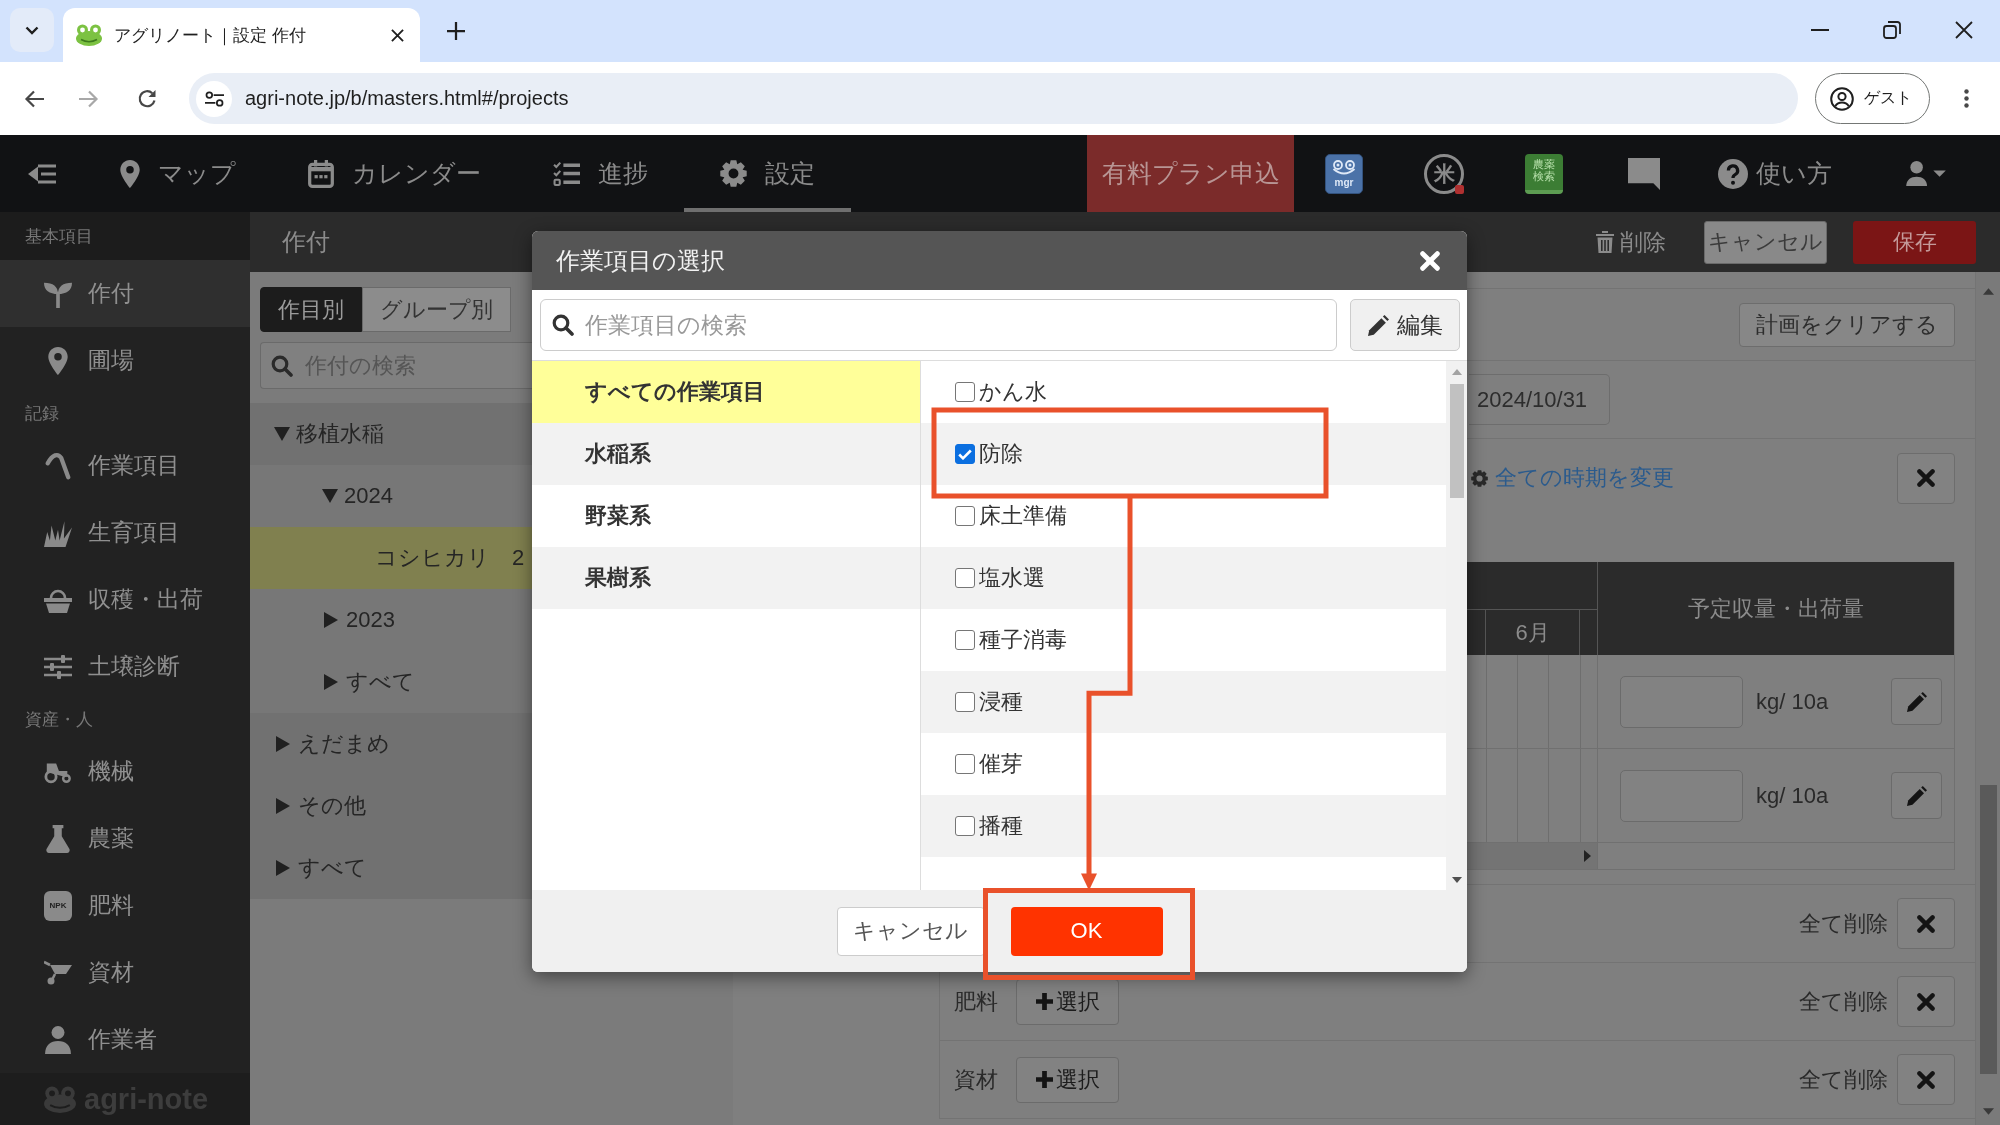 The height and width of the screenshot is (1125, 2000). Describe the element at coordinates (993, 98) in the screenshot. I see `address-bar: agri-note.jp/b/masters.html#/projects` at that location.